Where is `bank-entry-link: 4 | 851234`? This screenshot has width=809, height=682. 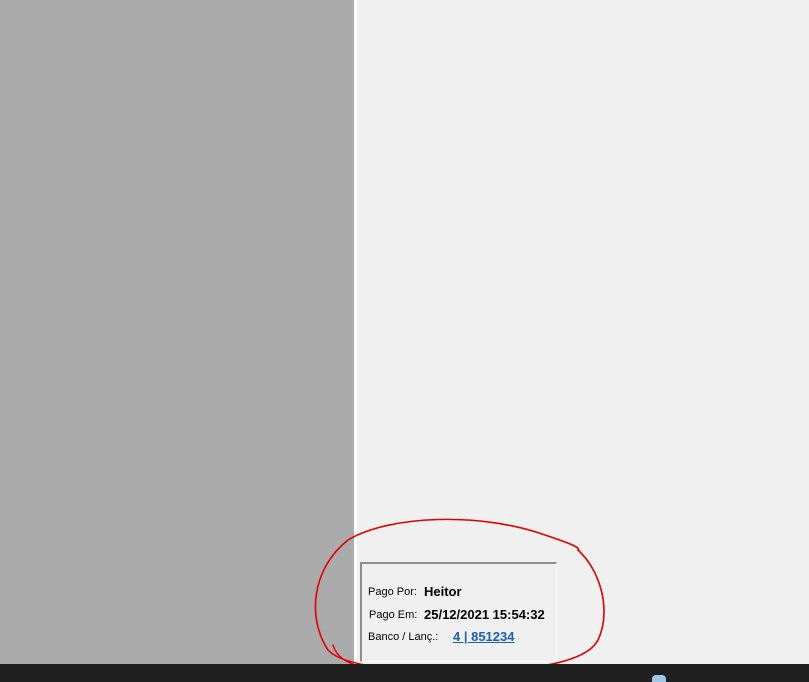 bank-entry-link: 4 | 851234 is located at coordinates (483, 636).